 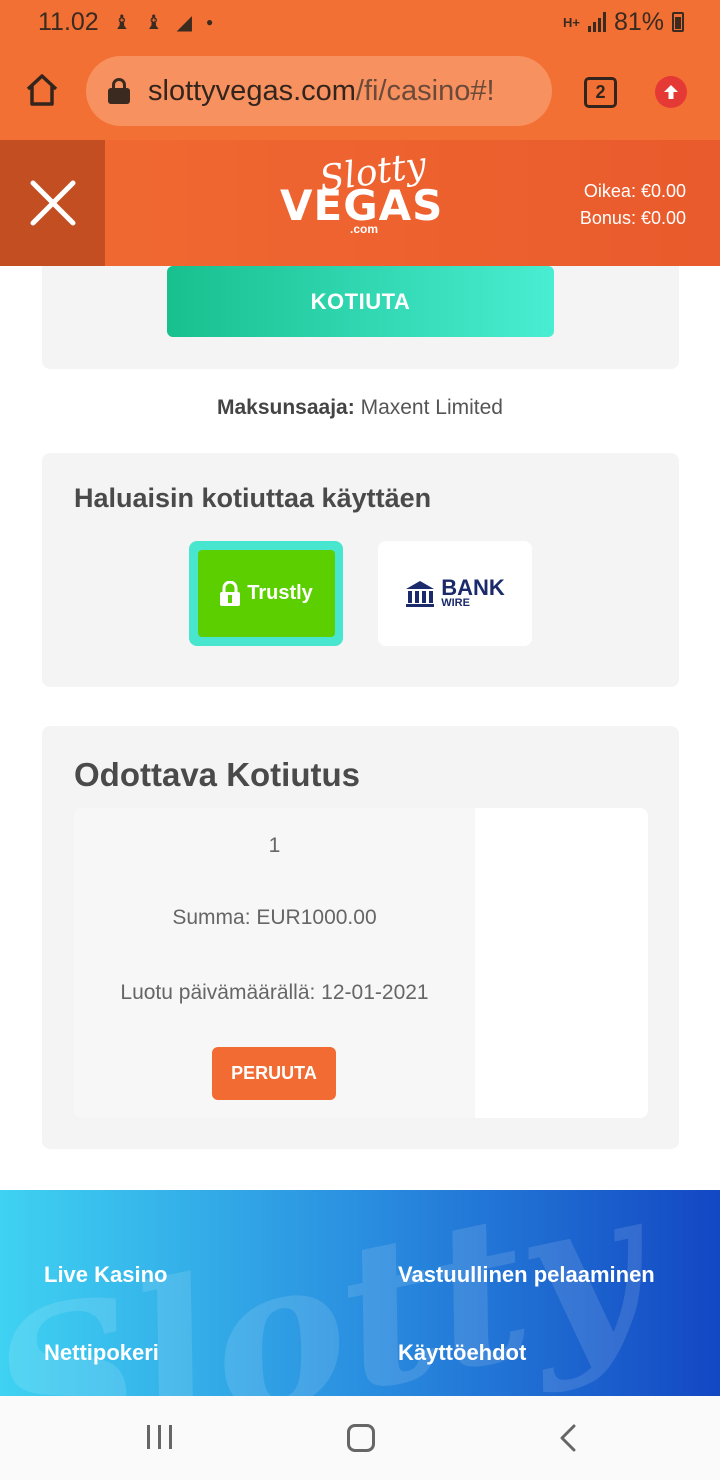 I want to click on browser-toolbar: slottyvegas.com/fi/casino#! 2, so click(x=360, y=92).